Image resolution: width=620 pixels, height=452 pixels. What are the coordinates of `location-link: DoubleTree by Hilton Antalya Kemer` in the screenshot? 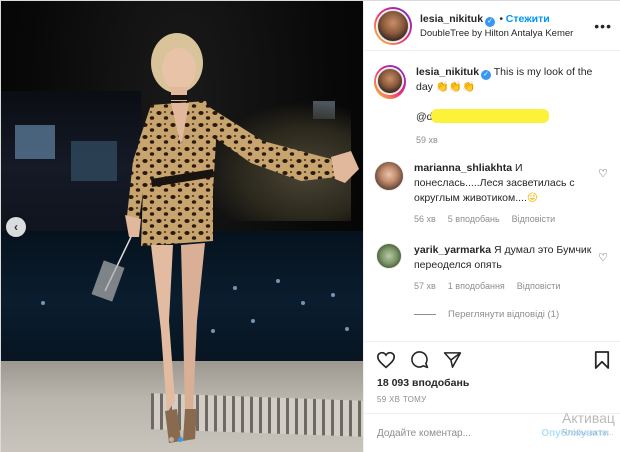 It's located at (503, 33).